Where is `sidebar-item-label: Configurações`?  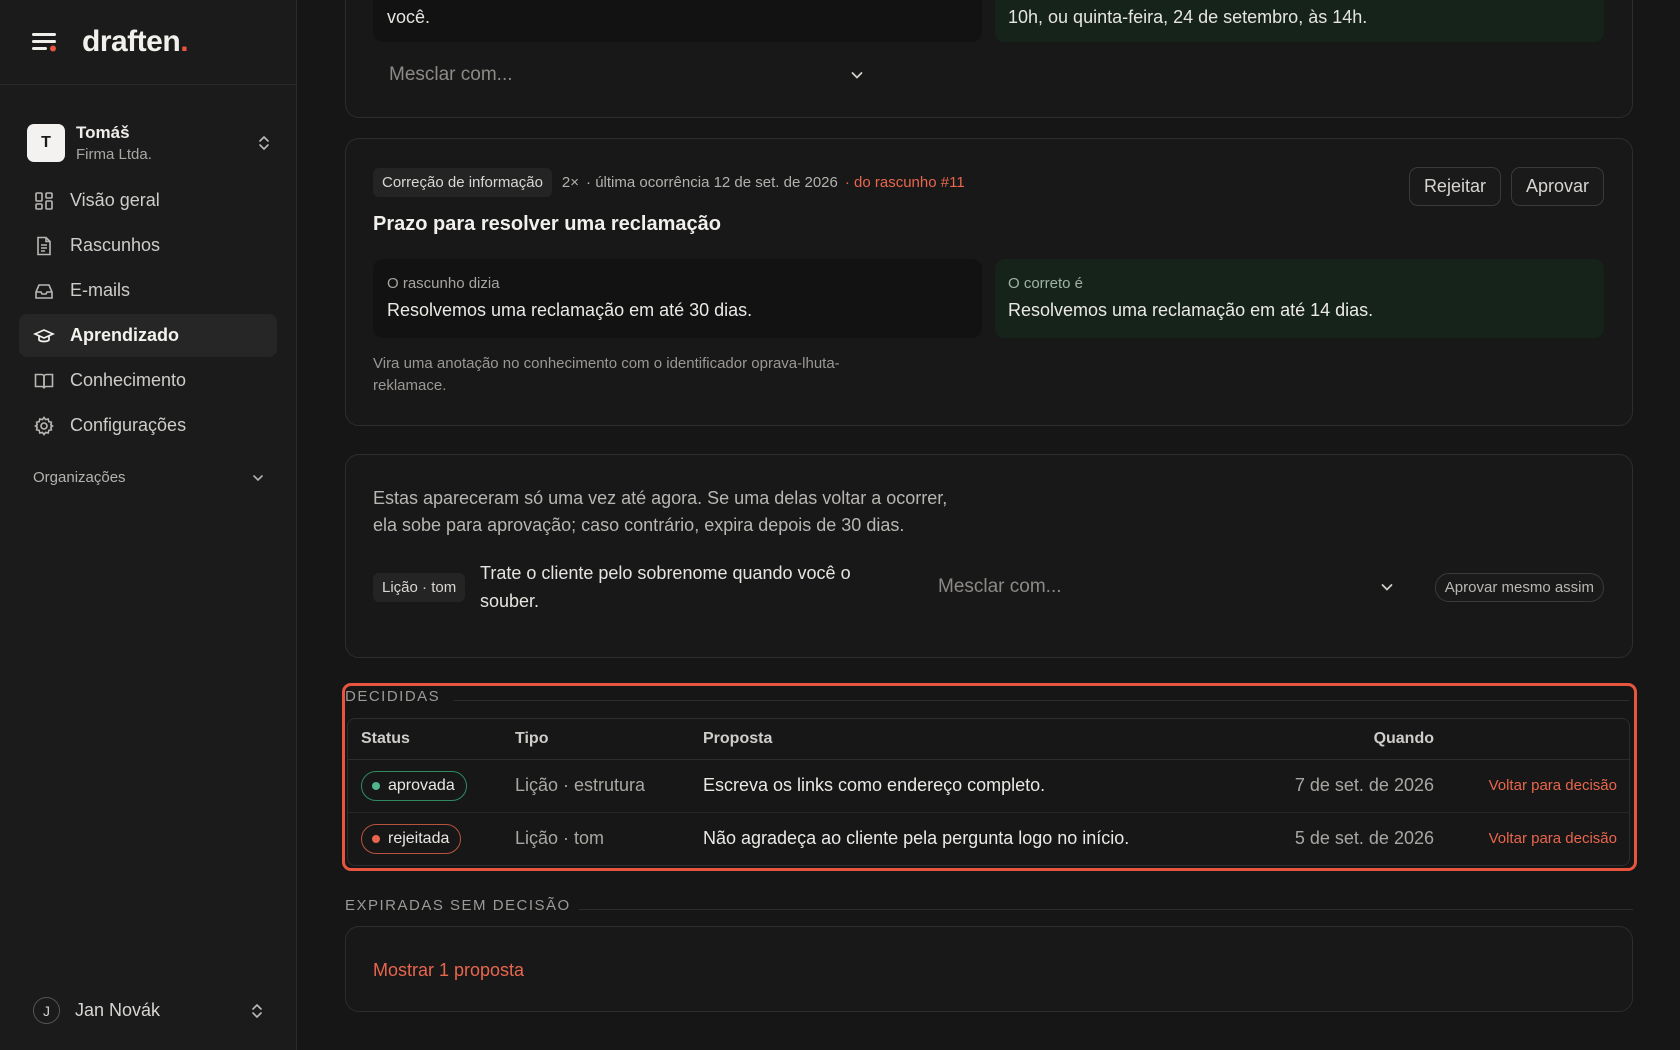 sidebar-item-label: Configurações is located at coordinates (128, 425).